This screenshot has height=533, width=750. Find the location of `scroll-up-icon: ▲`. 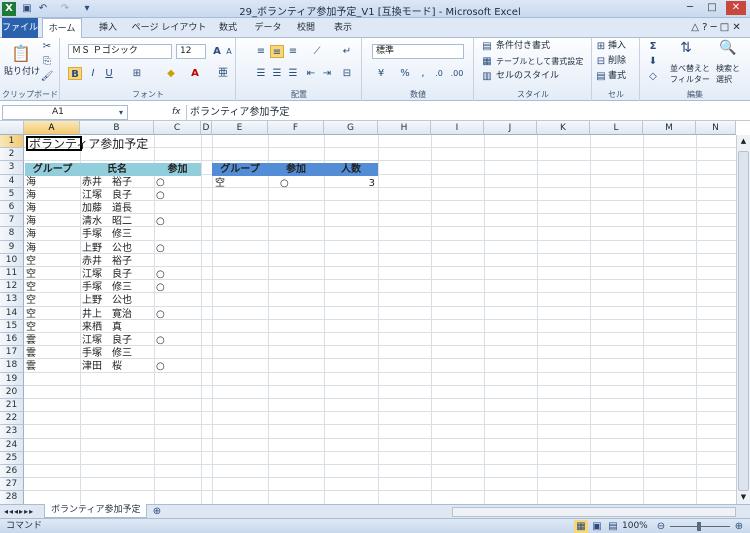

scroll-up-icon: ▲ is located at coordinates (743, 142).